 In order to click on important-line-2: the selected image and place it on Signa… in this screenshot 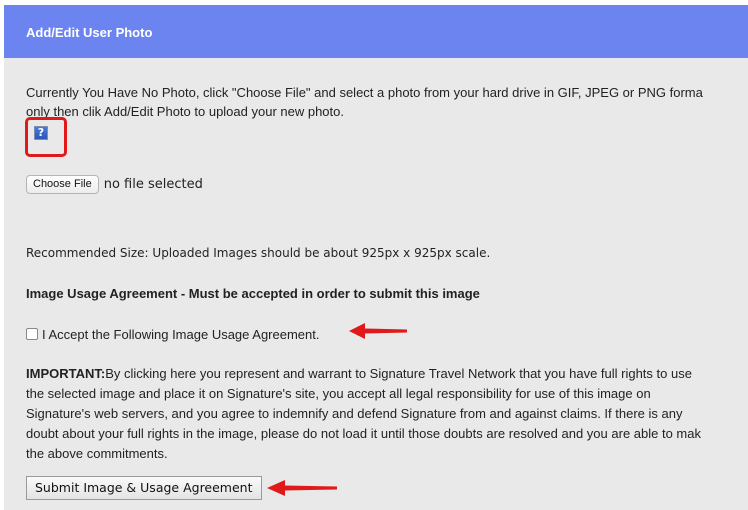, I will do `click(338, 393)`.